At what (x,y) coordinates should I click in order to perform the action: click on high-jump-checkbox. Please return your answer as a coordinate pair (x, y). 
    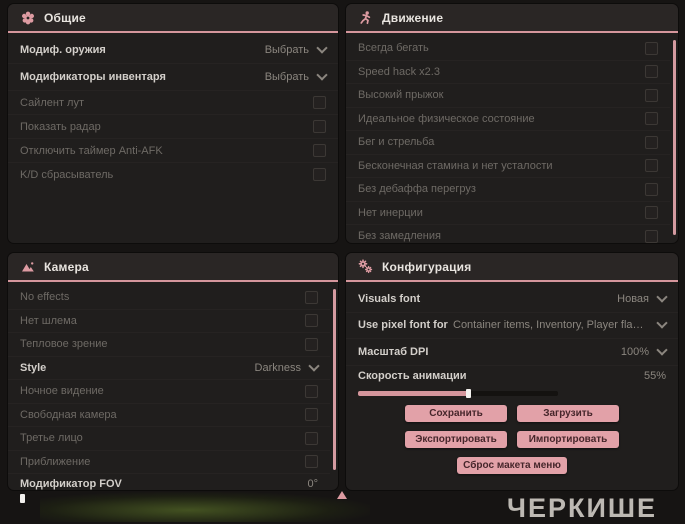
    Looking at the image, I should click on (651, 95).